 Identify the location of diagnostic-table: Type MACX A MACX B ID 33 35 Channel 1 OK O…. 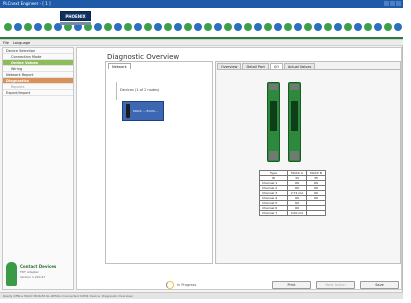
(292, 193).